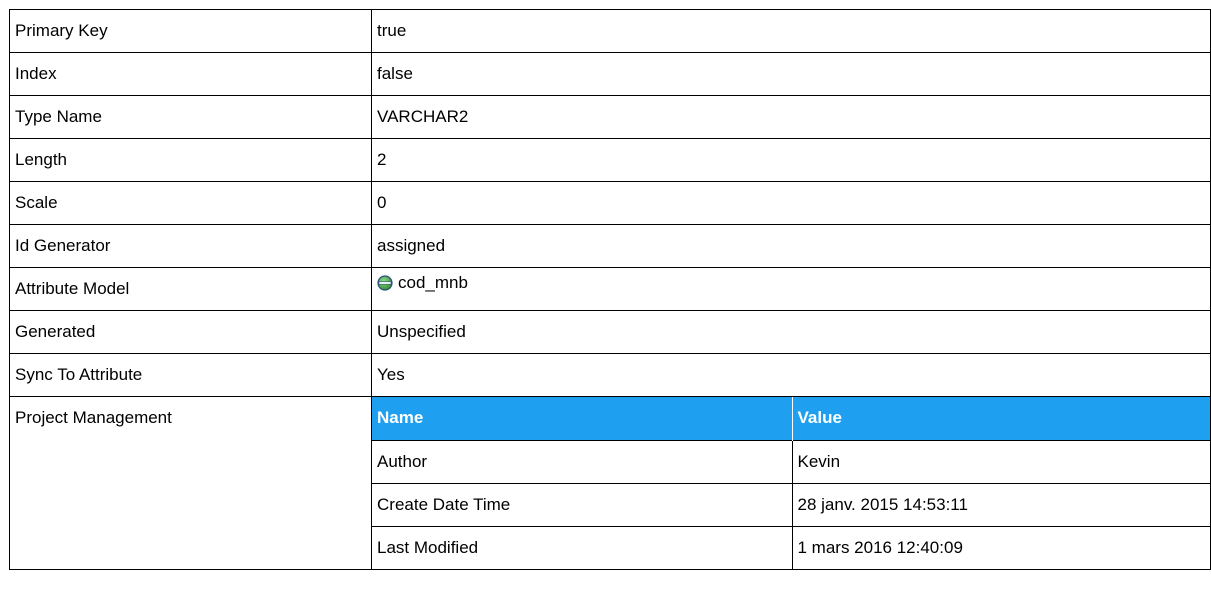  I want to click on table-row: Scale 0, so click(610, 203).